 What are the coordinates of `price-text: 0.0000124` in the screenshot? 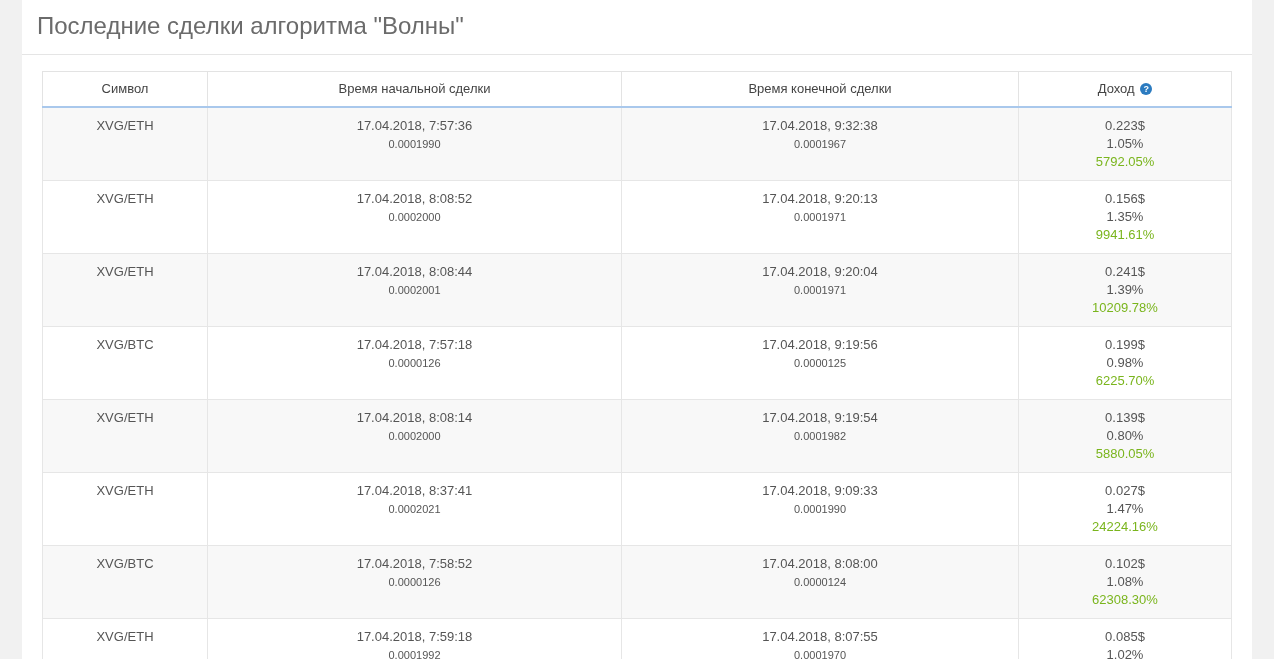 It's located at (820, 582).